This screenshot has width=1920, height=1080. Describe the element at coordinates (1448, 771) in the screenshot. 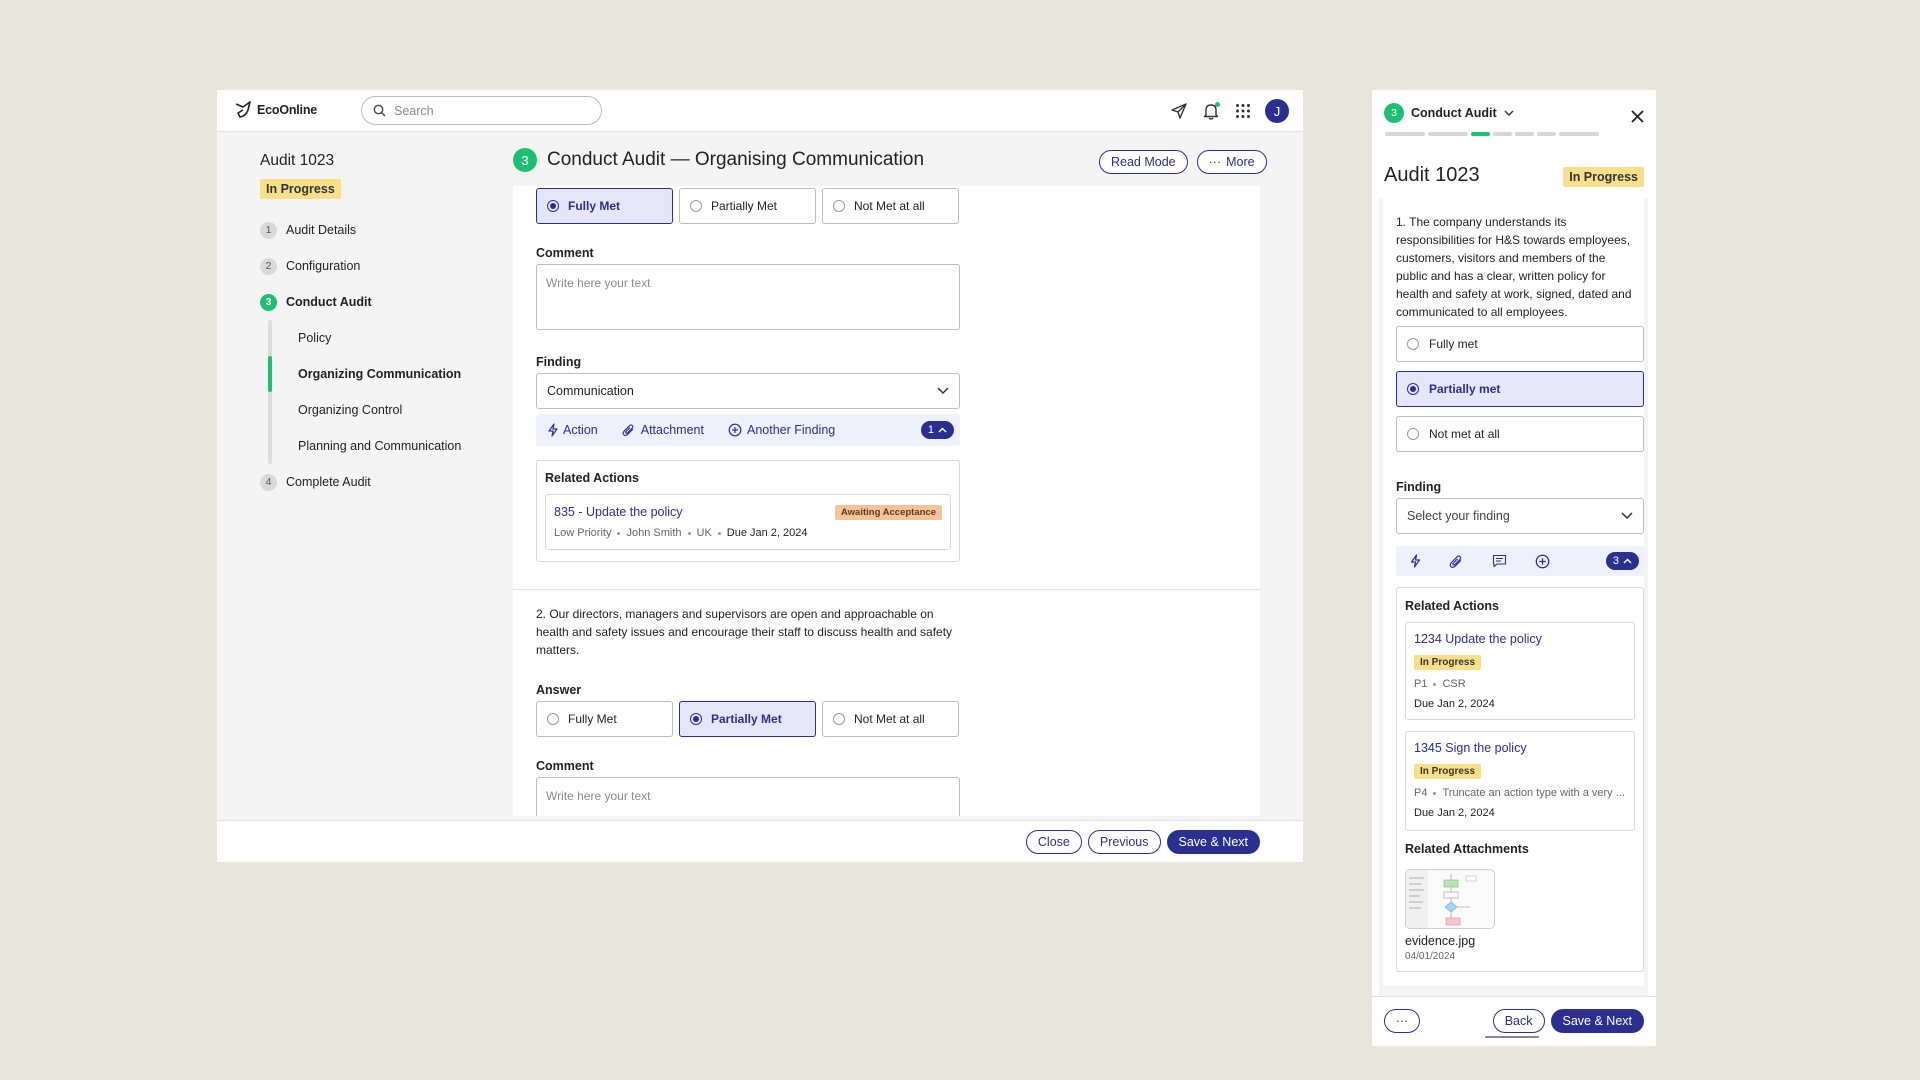

I see `action-status-badge: In Progress` at that location.